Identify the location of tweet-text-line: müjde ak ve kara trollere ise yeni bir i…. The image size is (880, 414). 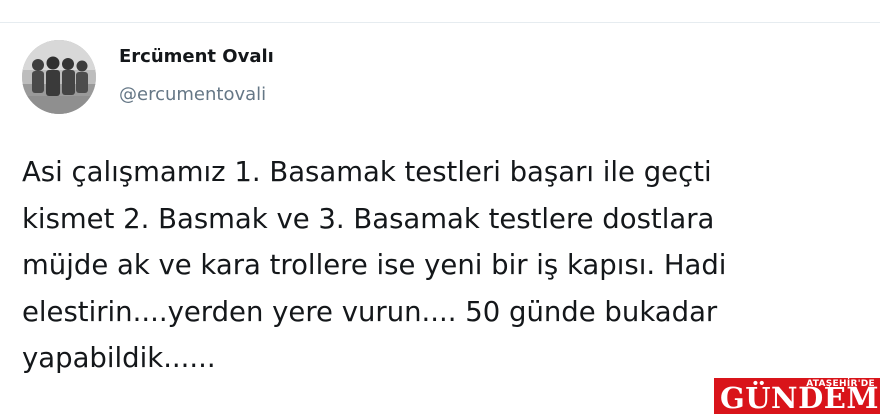
(374, 265).